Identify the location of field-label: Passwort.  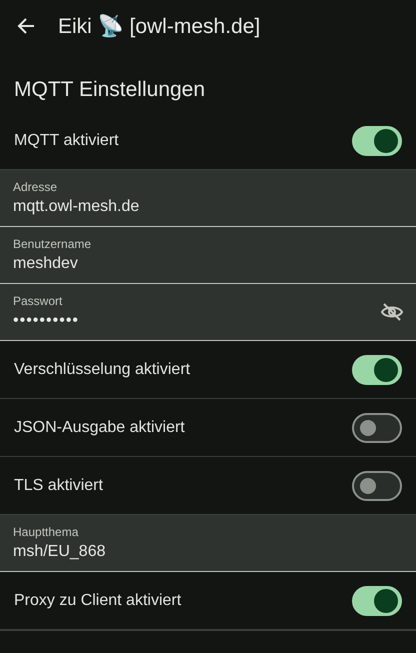
(38, 301).